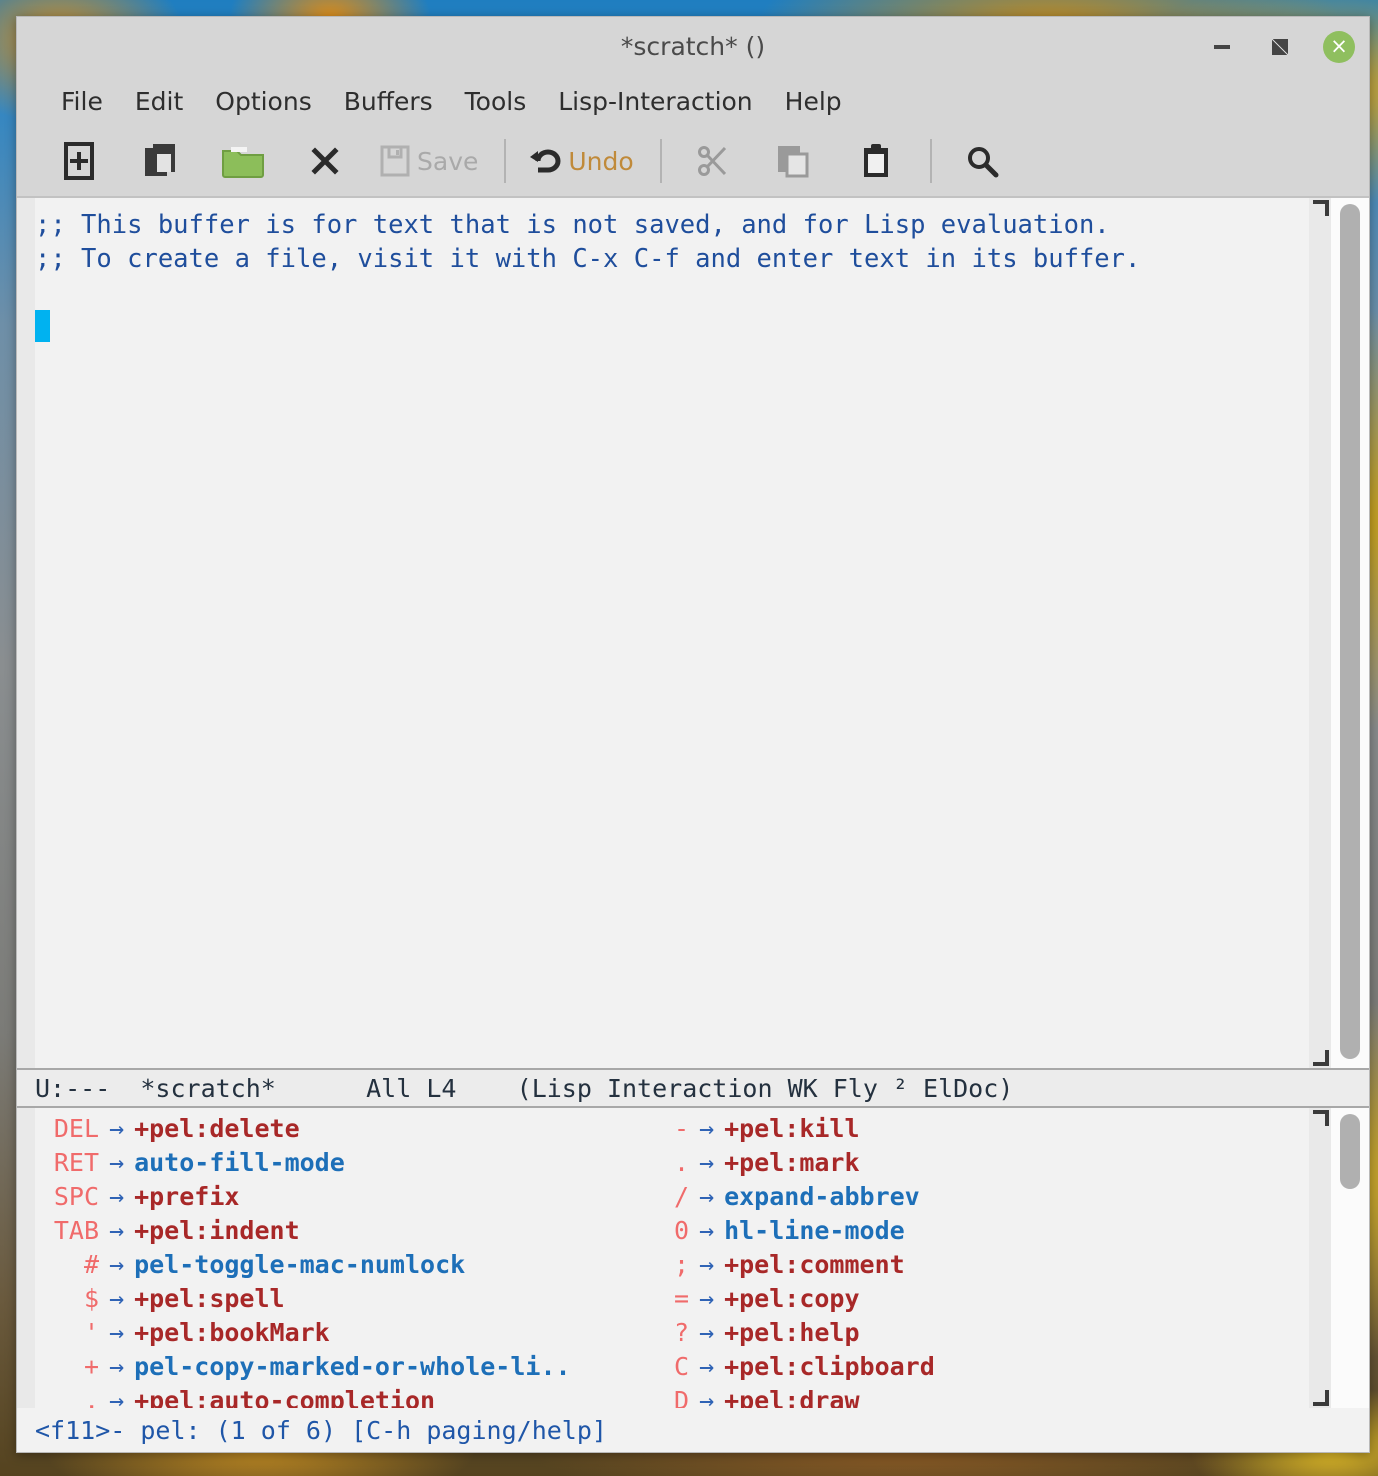 Image resolution: width=1378 pixels, height=1476 pixels. What do you see at coordinates (681, 1162) in the screenshot?
I see `which-key-key: .` at bounding box center [681, 1162].